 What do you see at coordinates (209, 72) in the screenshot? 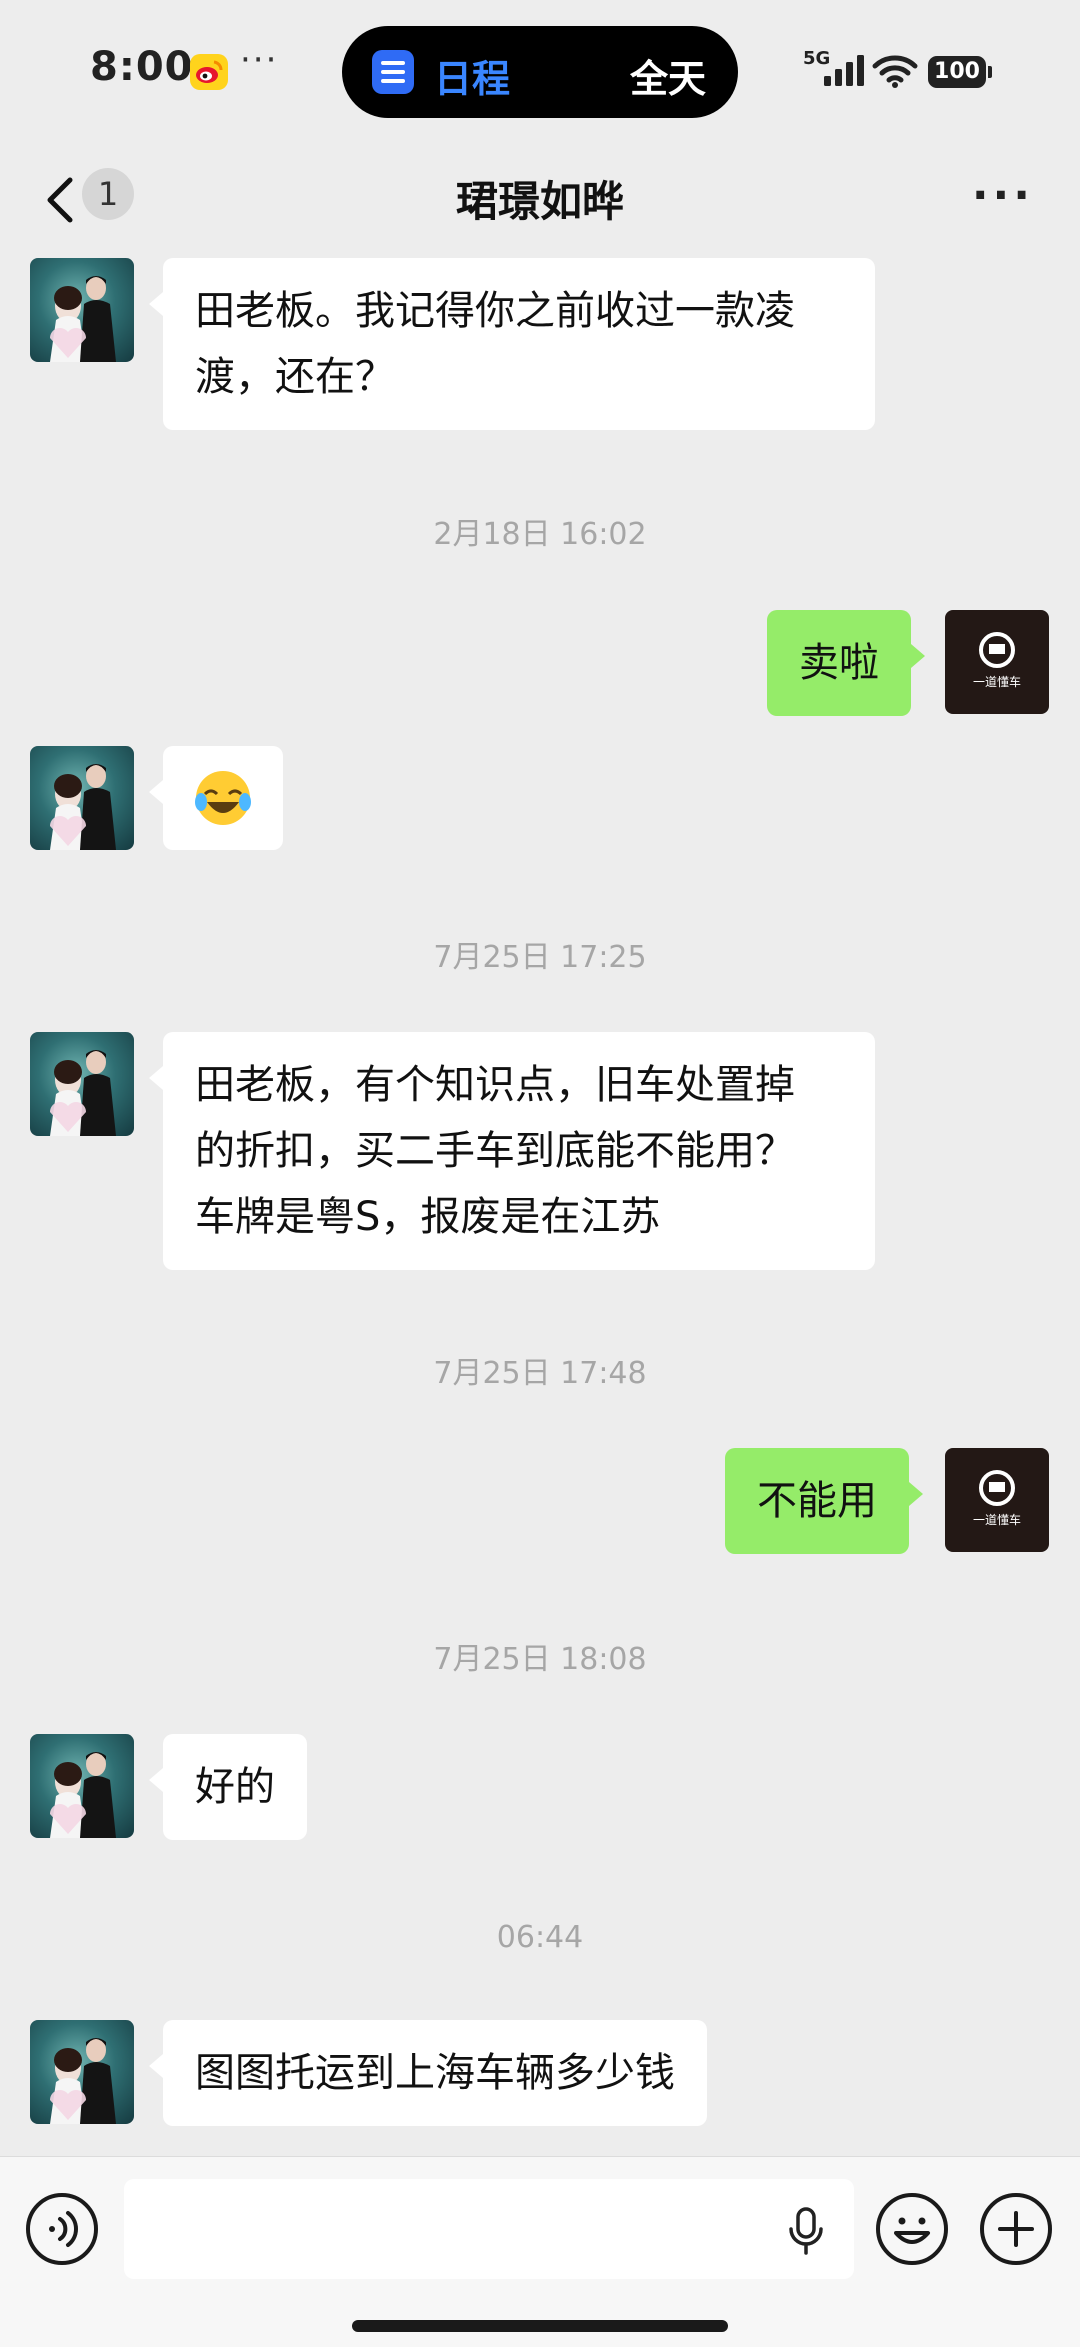
I see `weibo-icon` at bounding box center [209, 72].